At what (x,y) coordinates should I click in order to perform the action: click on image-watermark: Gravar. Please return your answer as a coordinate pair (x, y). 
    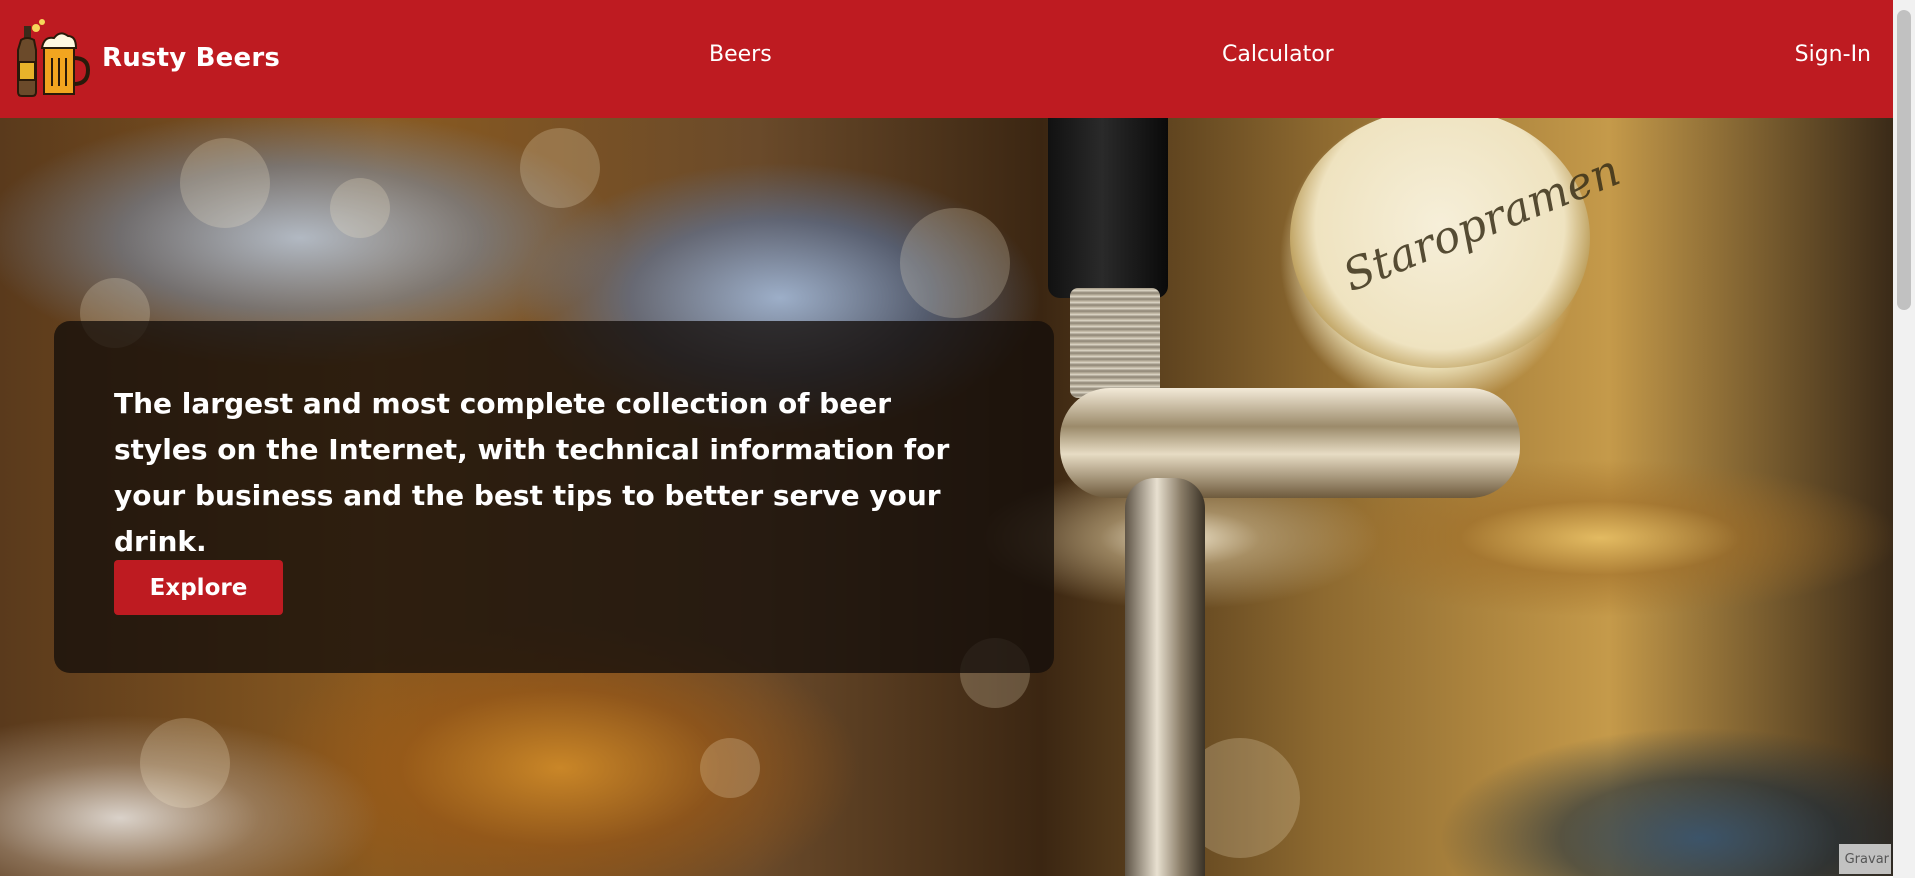
    Looking at the image, I should click on (1865, 859).